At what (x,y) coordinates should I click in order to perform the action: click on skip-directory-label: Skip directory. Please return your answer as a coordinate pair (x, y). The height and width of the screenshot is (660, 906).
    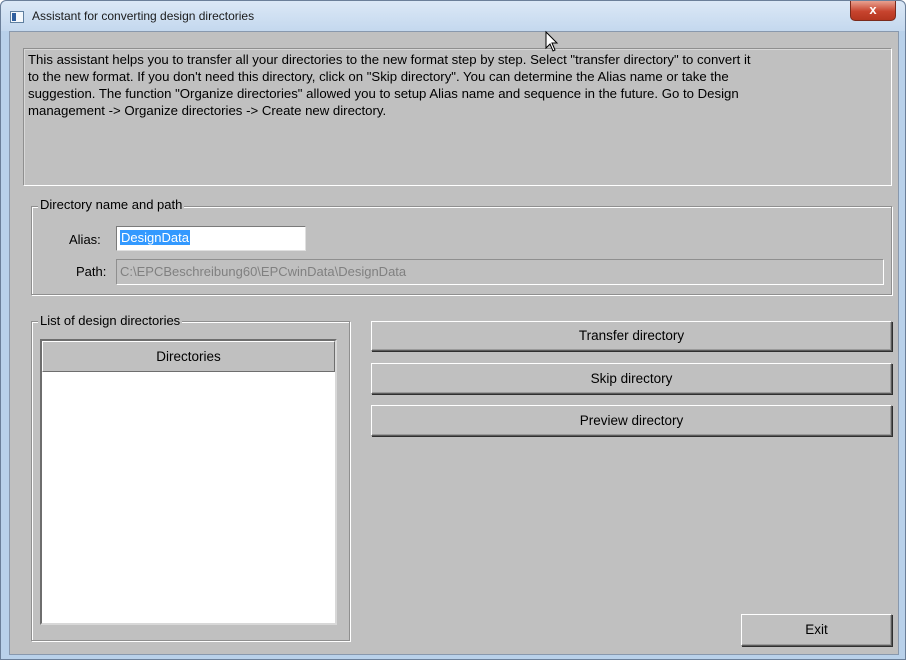
    Looking at the image, I should click on (631, 378).